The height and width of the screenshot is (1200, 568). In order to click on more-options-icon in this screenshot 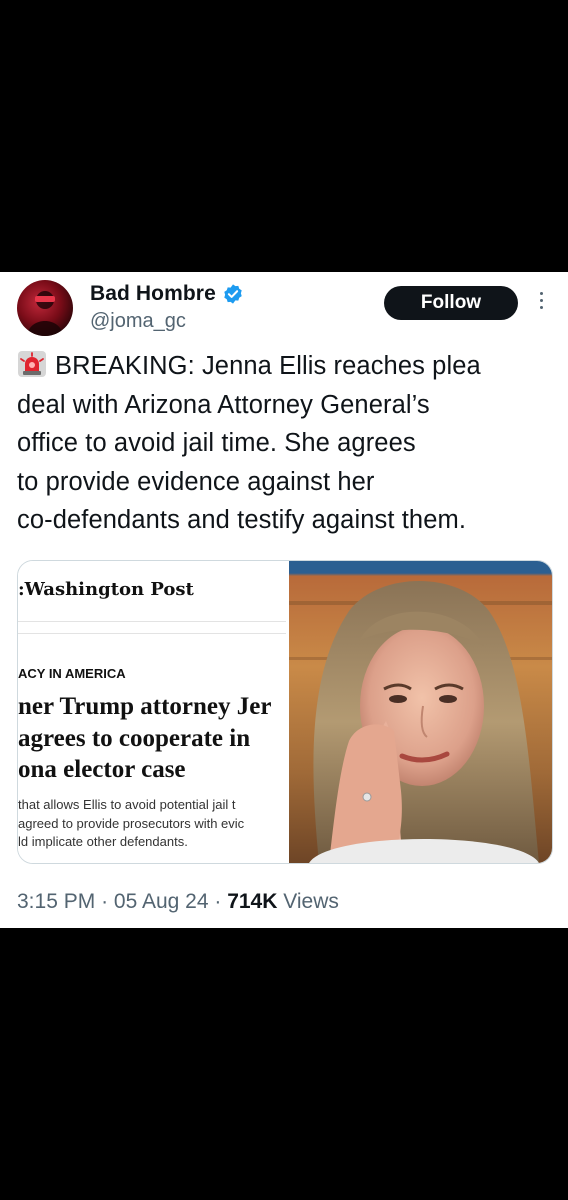, I will do `click(541, 303)`.